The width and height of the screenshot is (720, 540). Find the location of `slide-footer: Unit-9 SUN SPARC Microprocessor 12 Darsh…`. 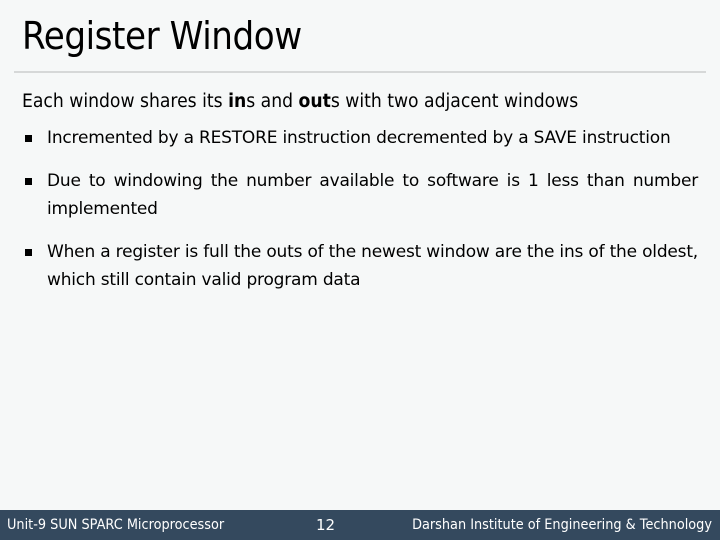

slide-footer: Unit-9 SUN SPARC Microprocessor 12 Darsh… is located at coordinates (360, 525).